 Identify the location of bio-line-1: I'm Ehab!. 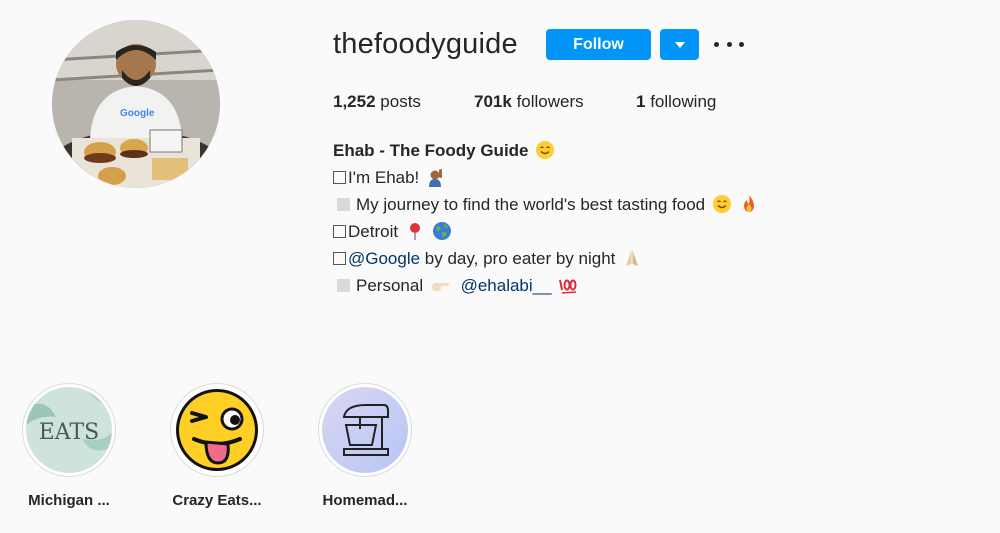
(384, 177).